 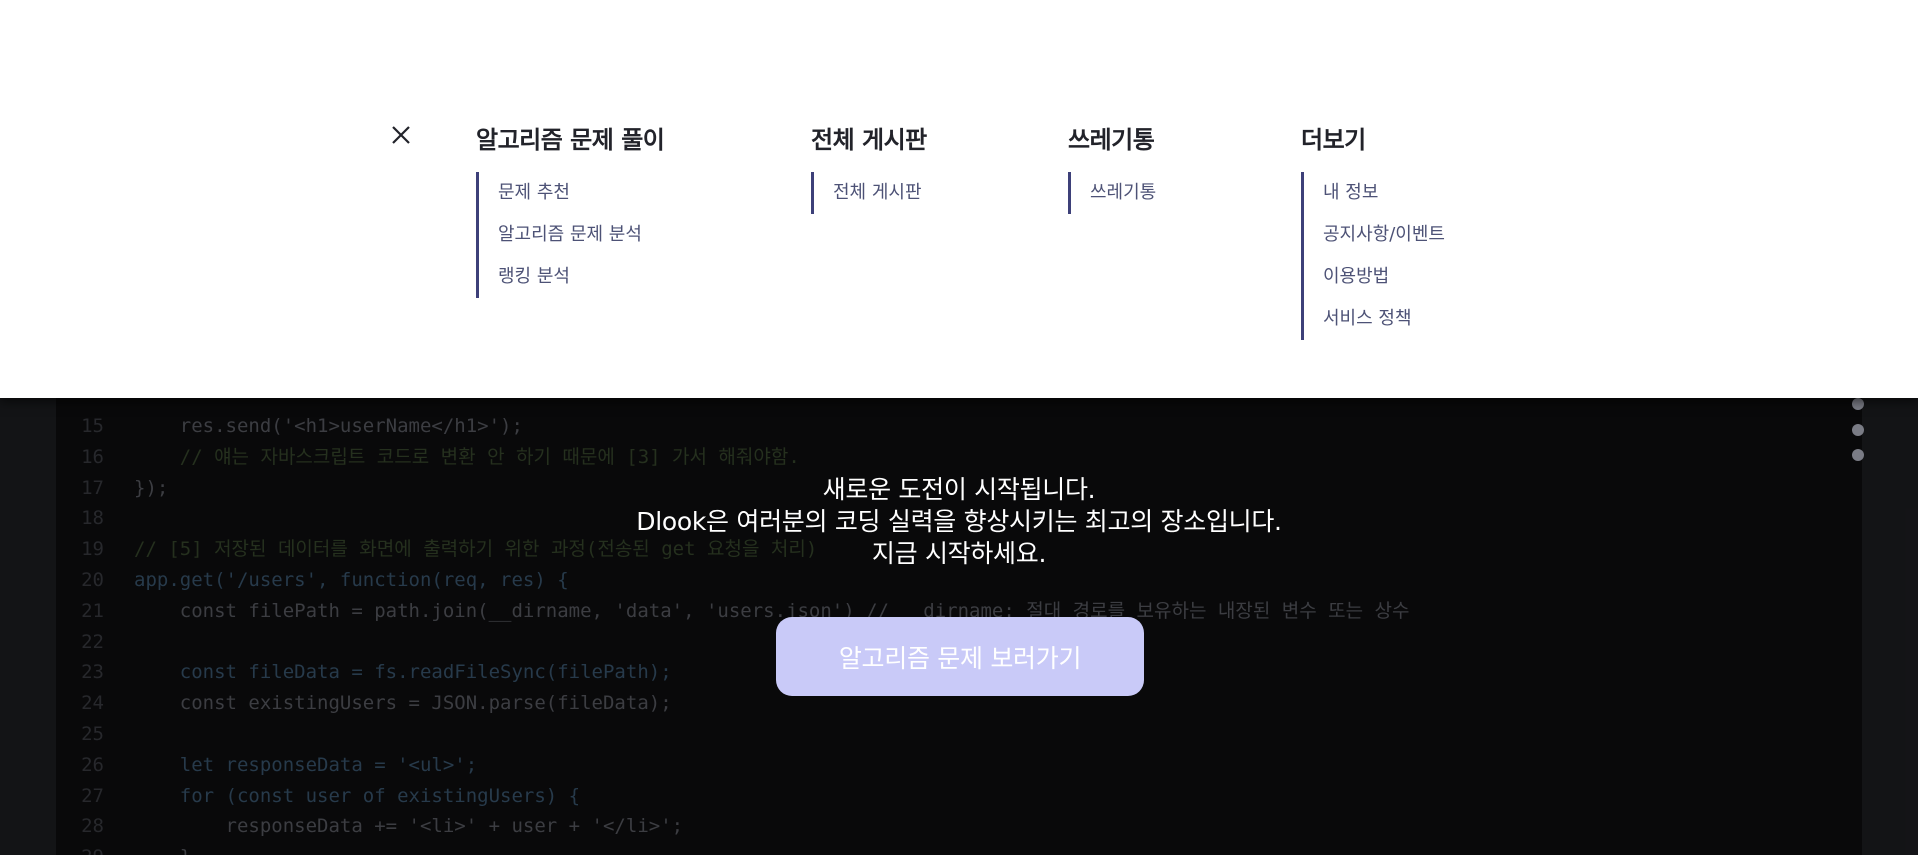 I want to click on menu-column-algorithm: 알고리즘 문제 풀이 문제 추천 알고리즘 문제 분석 랭킹 분석, so click(x=570, y=209).